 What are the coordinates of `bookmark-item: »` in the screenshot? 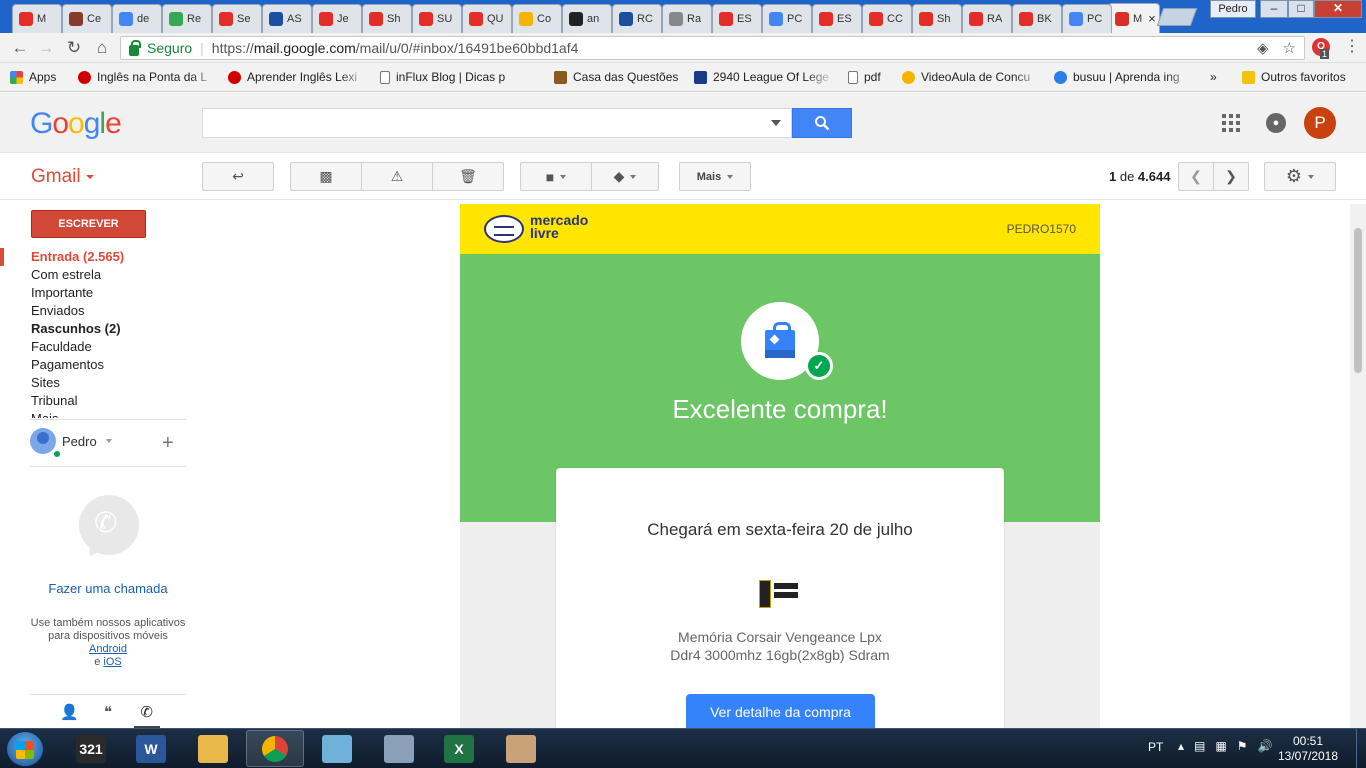 It's located at (1218, 77).